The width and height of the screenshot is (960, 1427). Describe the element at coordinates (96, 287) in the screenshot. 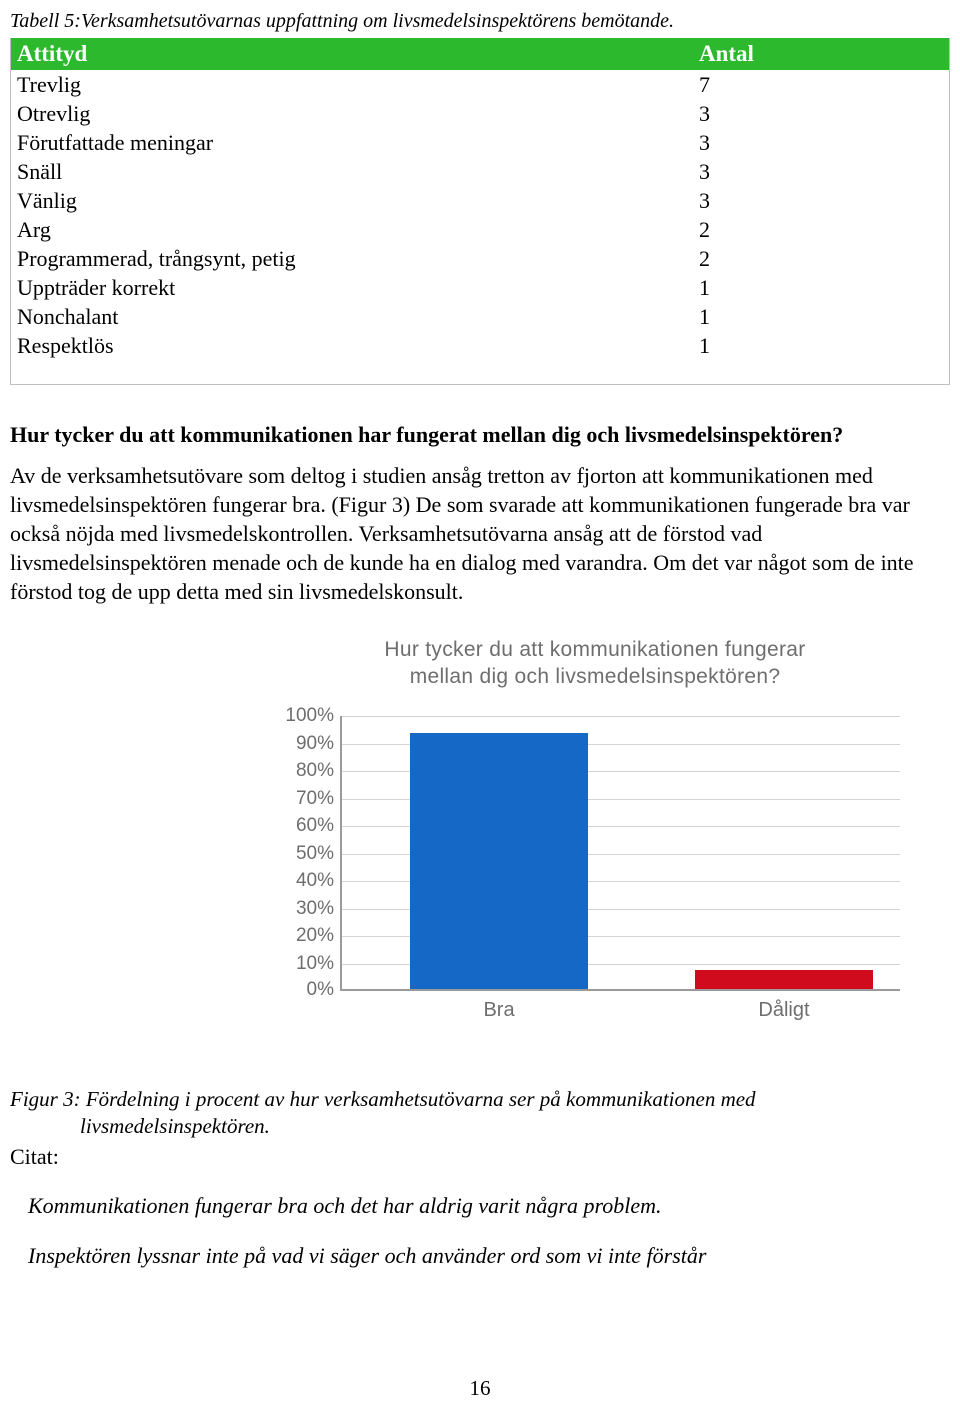

I see `cell-attityd: Uppträder korrekt` at that location.